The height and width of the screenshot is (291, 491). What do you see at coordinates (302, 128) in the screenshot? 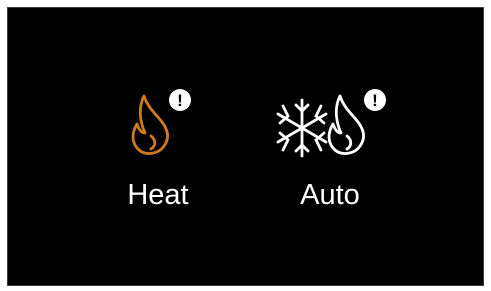
I see `snowflake-icon` at bounding box center [302, 128].